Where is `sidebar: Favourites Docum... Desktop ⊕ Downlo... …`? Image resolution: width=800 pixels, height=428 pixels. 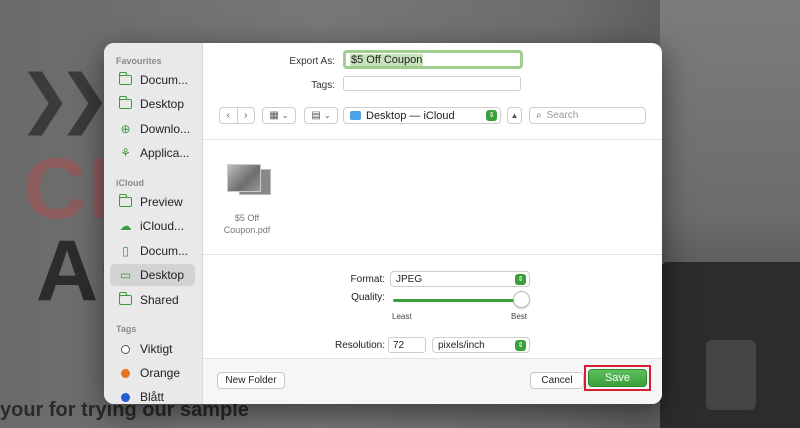 sidebar: Favourites Docum... Desktop ⊕ Downlo... … is located at coordinates (153, 223).